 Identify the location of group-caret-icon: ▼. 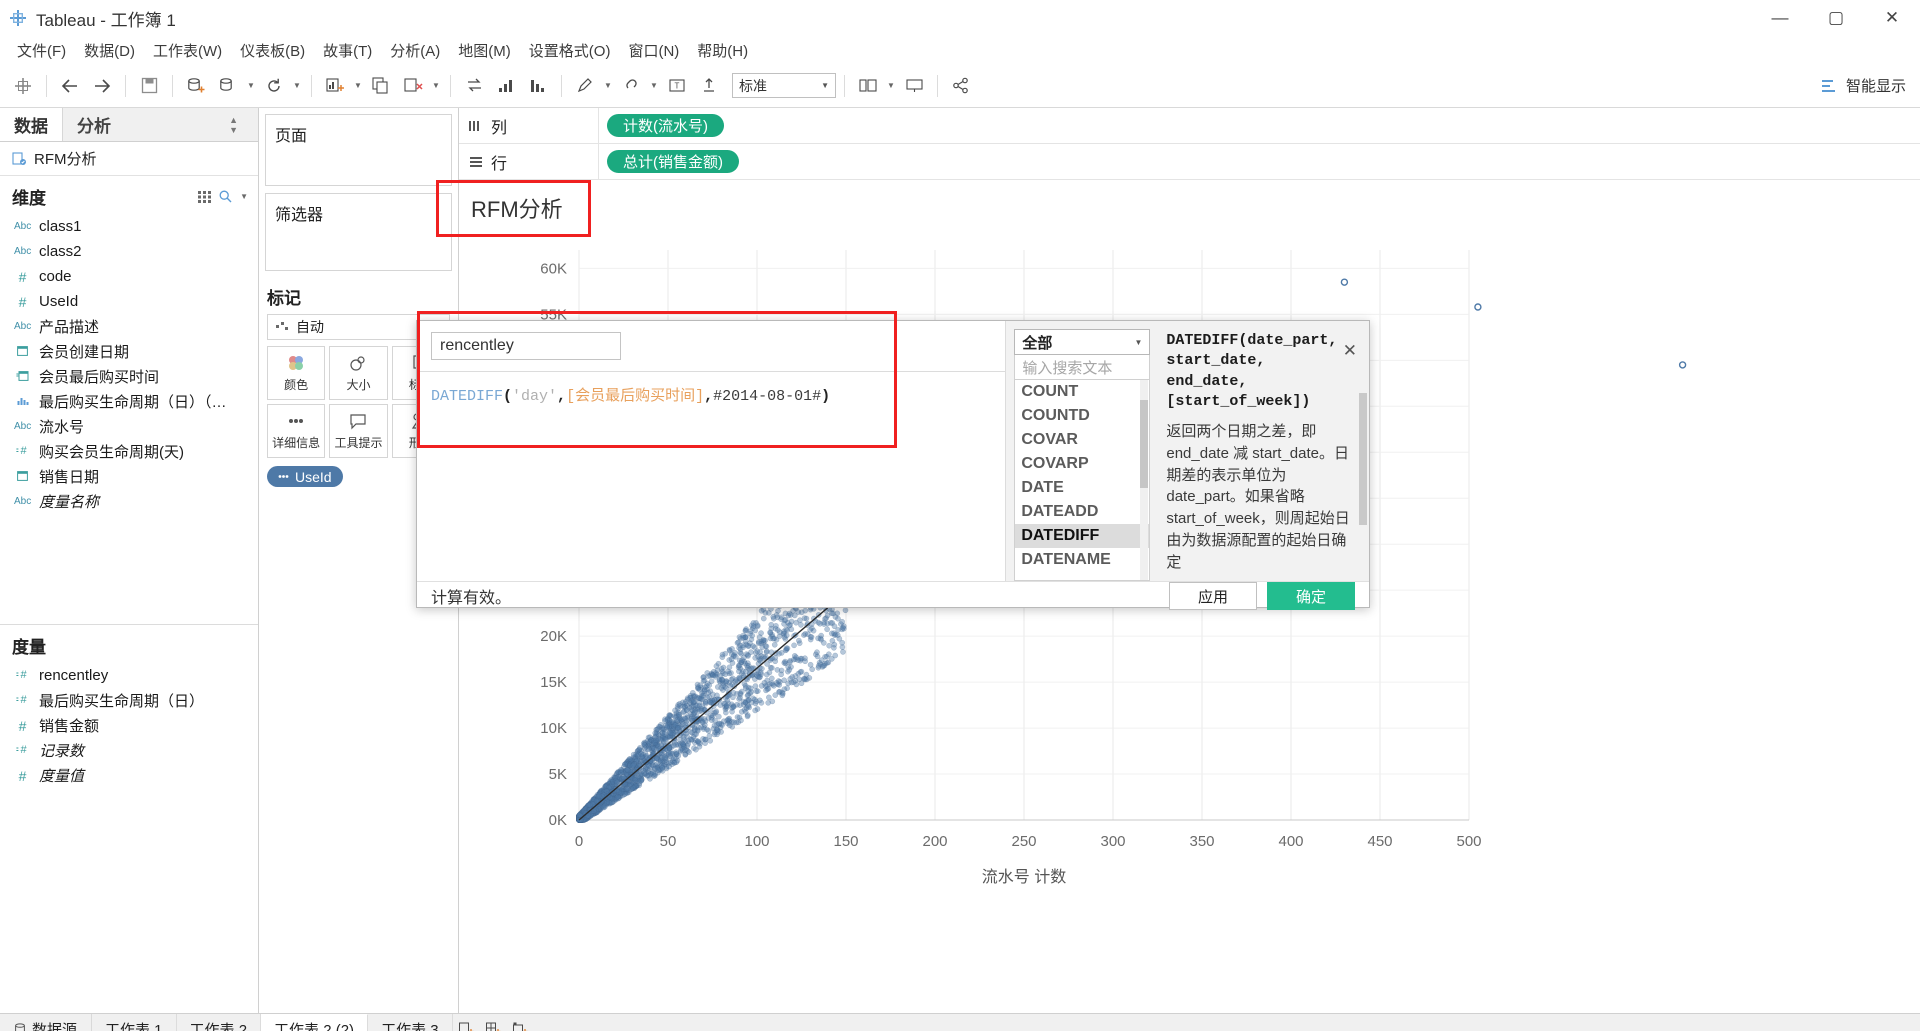
(654, 86).